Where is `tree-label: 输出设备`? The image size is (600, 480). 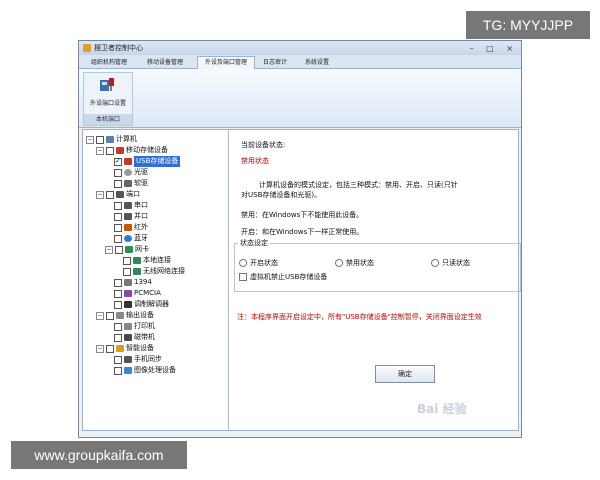 tree-label: 输出设备 is located at coordinates (140, 315).